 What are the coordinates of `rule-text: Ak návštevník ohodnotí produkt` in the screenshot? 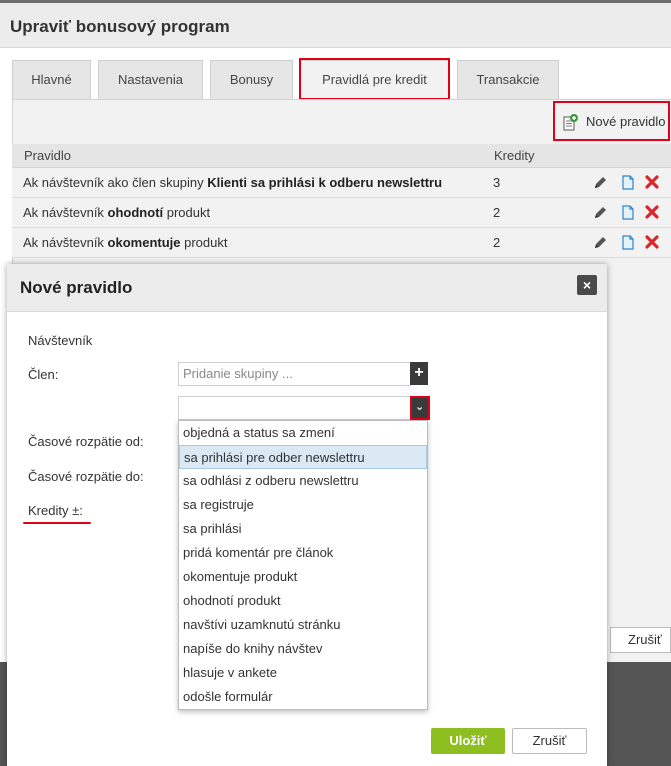 It's located at (117, 212).